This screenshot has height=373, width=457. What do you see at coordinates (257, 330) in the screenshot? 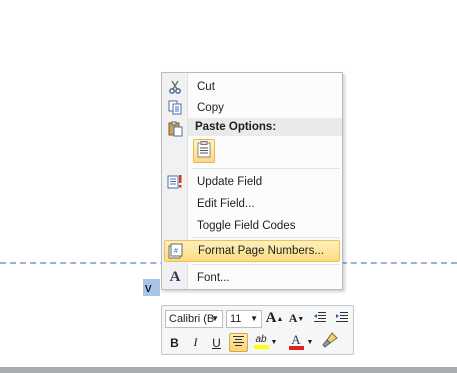
I see `mini-formatting-toolbar: Calibri (B ▼ 11 ▼ A ▲ A ▼ B I U ab ▼ A ▼` at bounding box center [257, 330].